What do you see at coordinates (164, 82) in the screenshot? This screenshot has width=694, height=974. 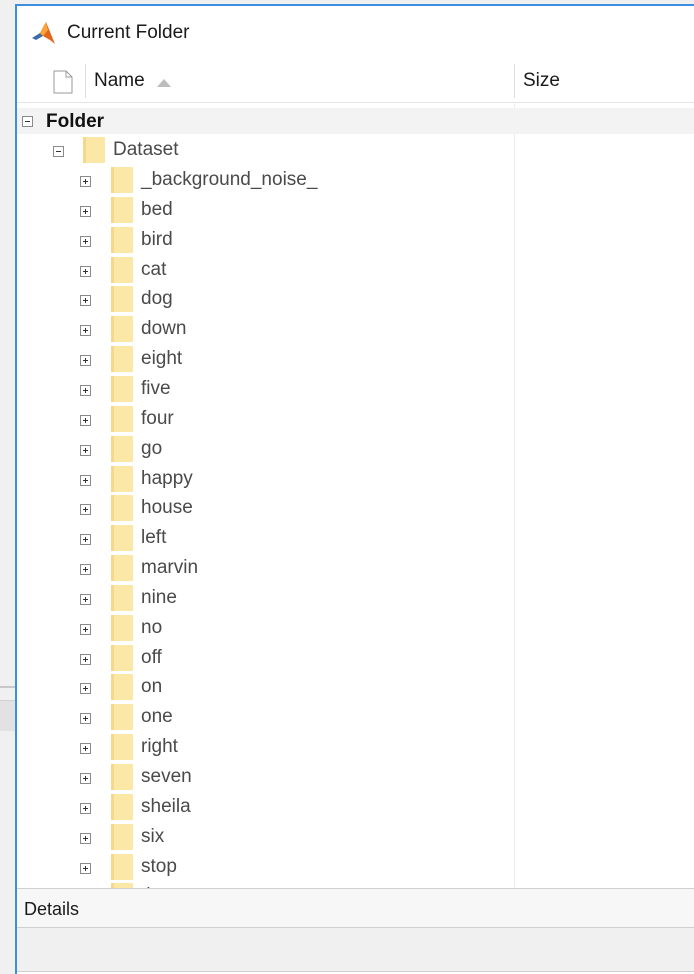 I see `sort-ascending-icon` at bounding box center [164, 82].